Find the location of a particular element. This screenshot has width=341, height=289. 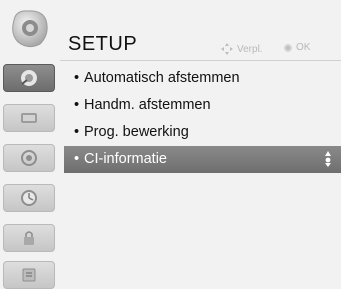

satellite-dish-icon is located at coordinates (29, 78).